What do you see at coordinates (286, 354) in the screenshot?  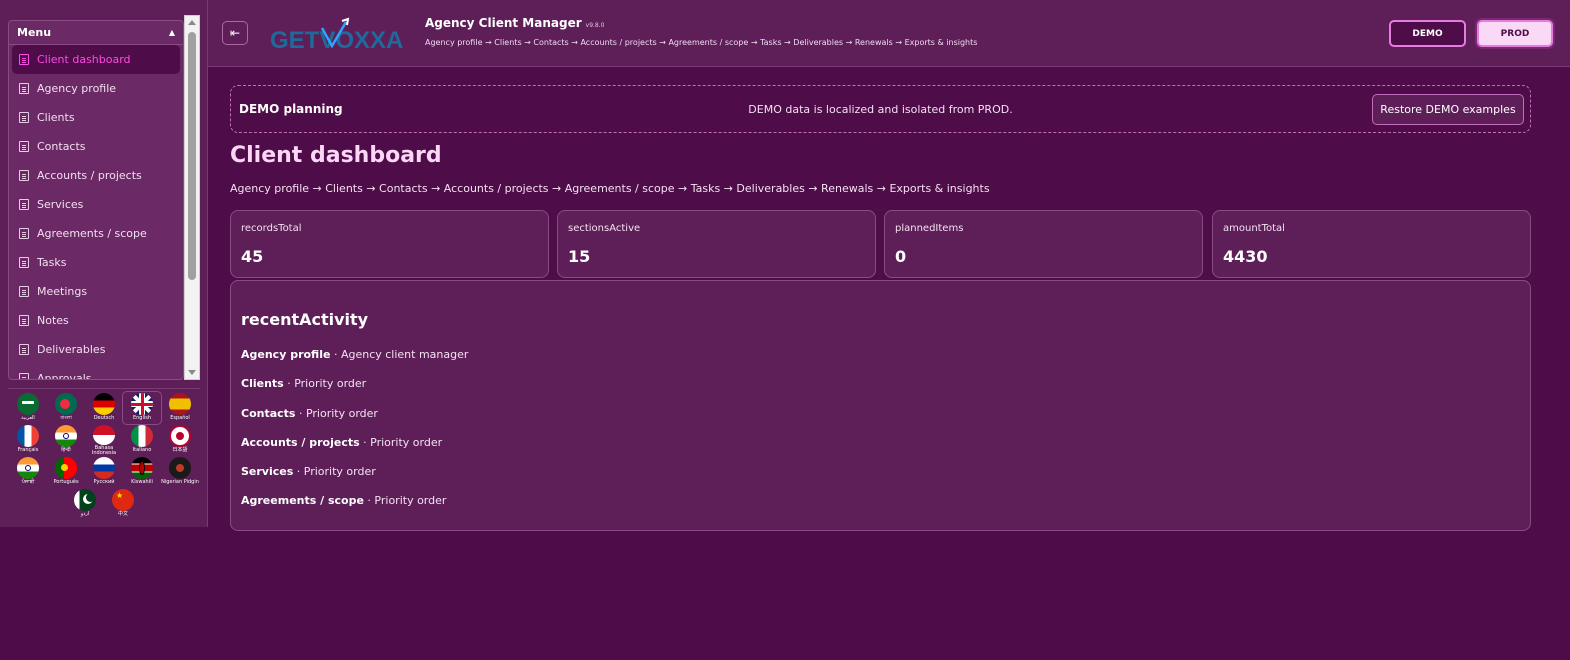 I see `activity-section: Agency profile` at bounding box center [286, 354].